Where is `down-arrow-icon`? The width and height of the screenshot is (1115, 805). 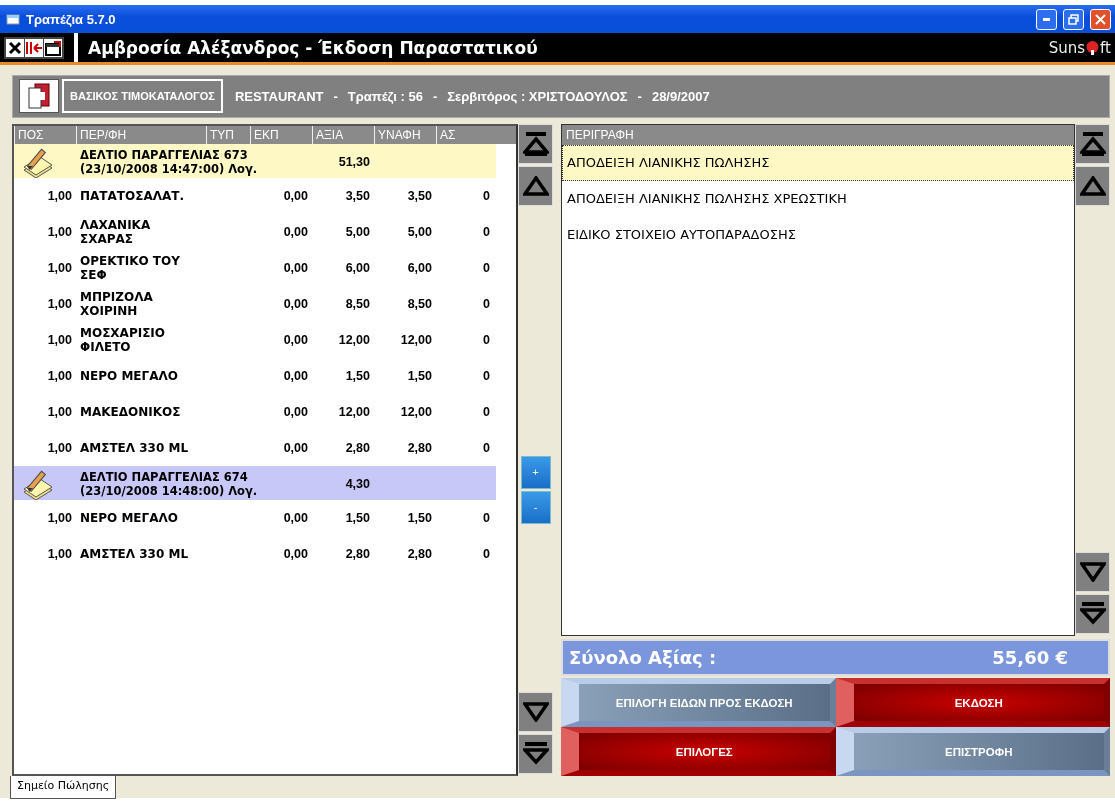
down-arrow-icon is located at coordinates (1092, 572).